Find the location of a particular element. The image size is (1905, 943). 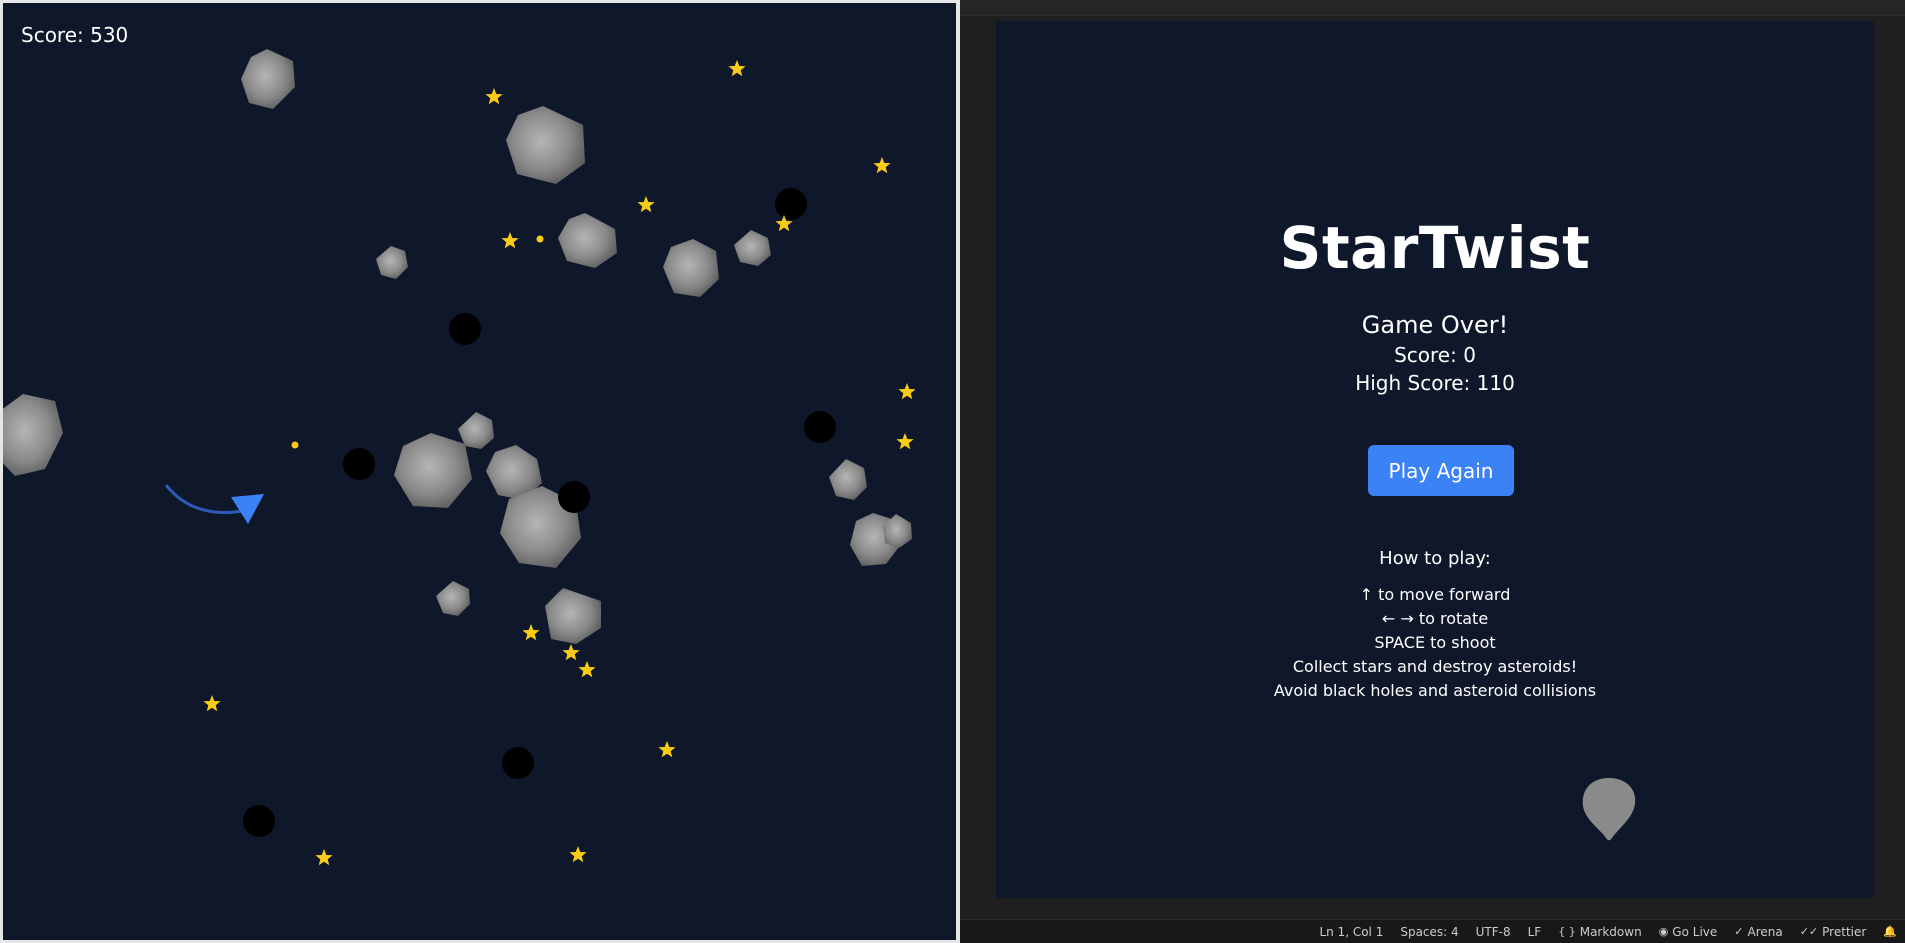

language-label: Markdown is located at coordinates (1610, 931).